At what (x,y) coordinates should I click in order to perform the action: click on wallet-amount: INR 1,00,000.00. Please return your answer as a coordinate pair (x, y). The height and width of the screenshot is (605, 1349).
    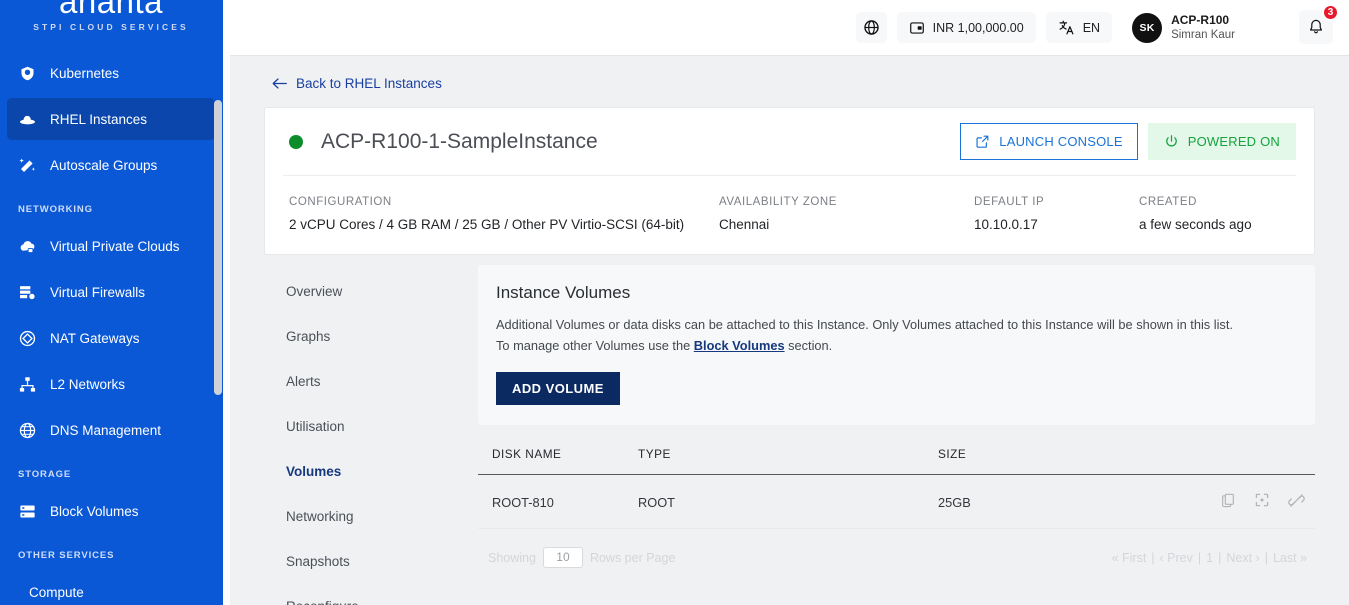
    Looking at the image, I should click on (978, 27).